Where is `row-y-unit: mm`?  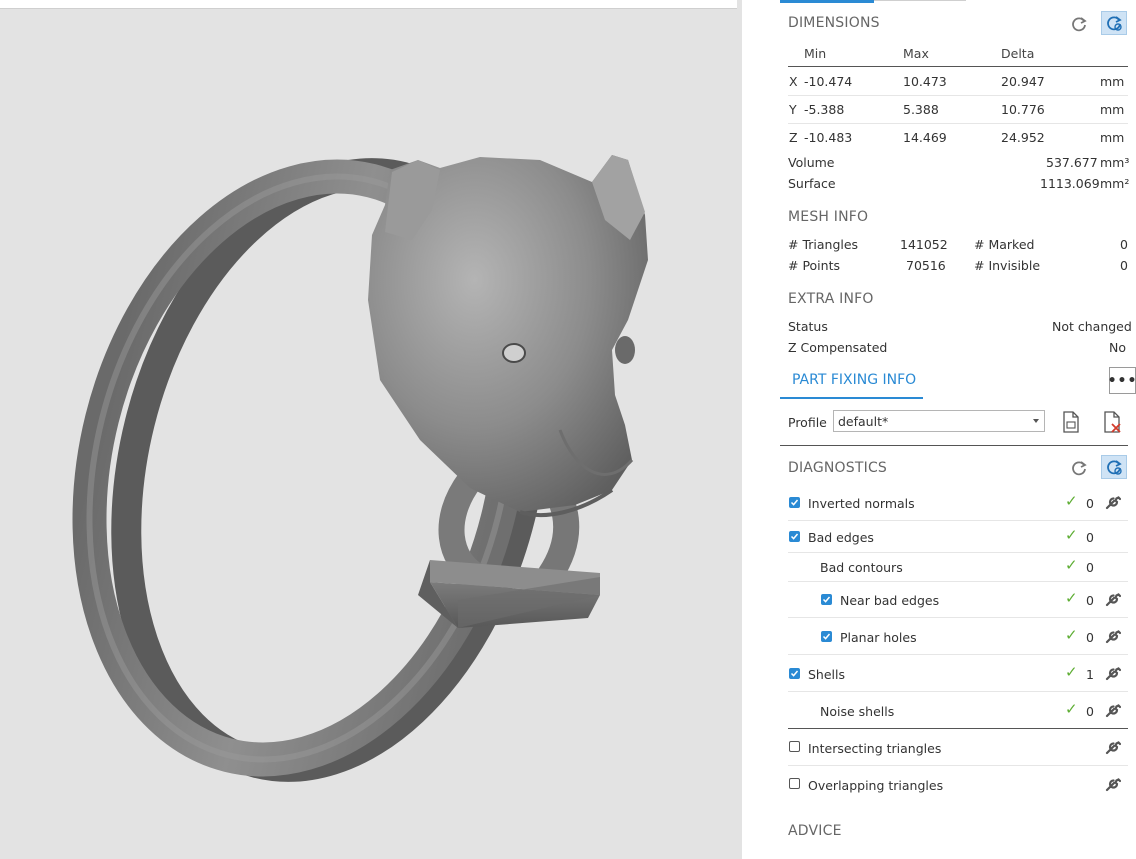
row-y-unit: mm is located at coordinates (1112, 109).